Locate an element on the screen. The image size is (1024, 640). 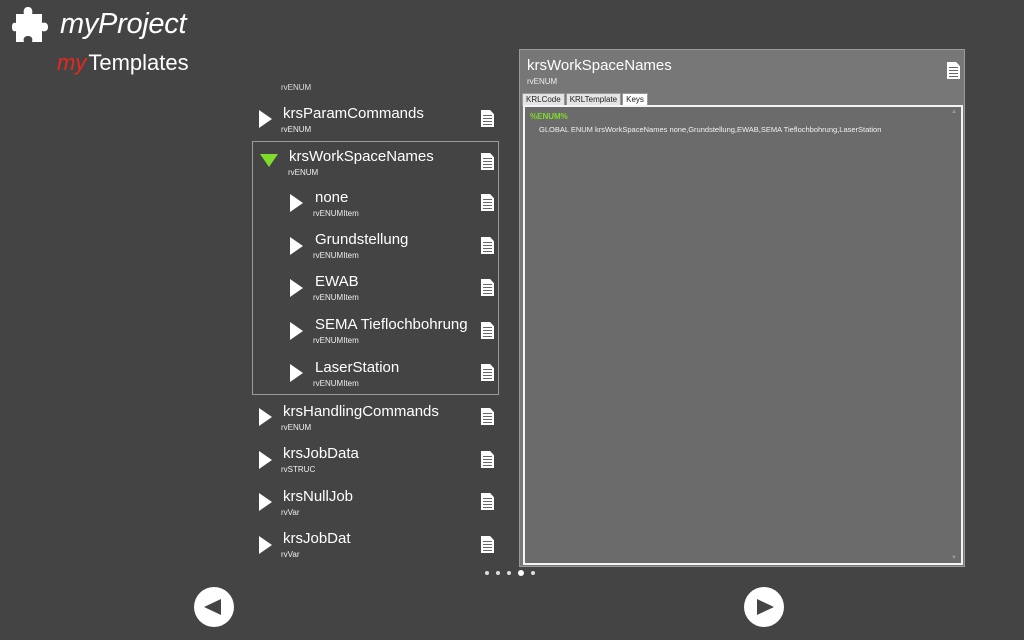
tree-item-name: SEMA Tieflochbohrung is located at coordinates (391, 324).